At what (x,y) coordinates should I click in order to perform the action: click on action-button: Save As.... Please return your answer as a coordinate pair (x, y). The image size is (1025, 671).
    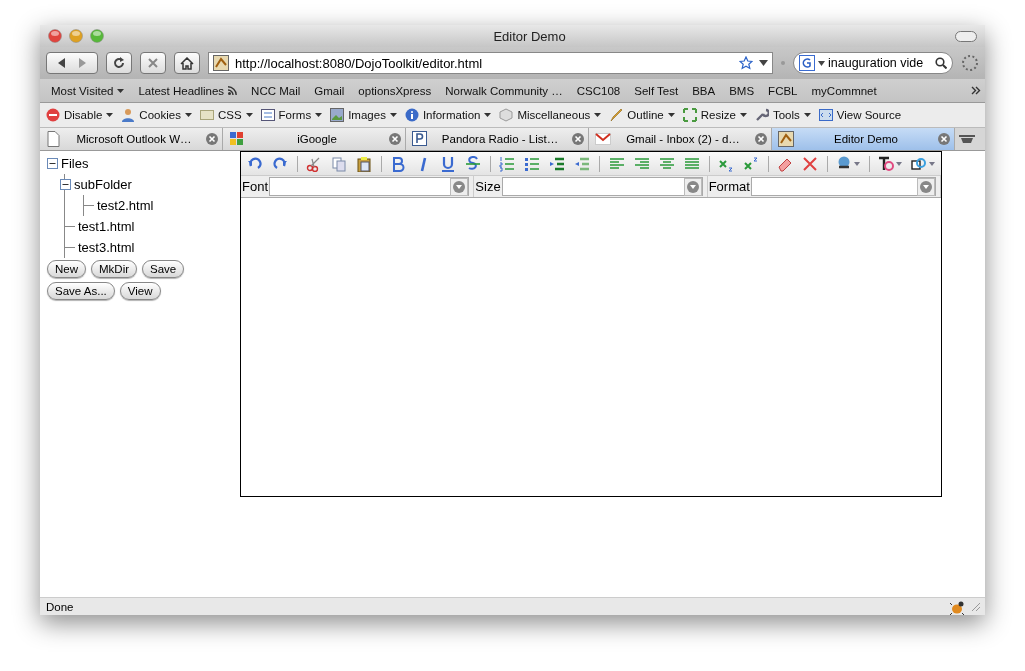
    Looking at the image, I should click on (81, 291).